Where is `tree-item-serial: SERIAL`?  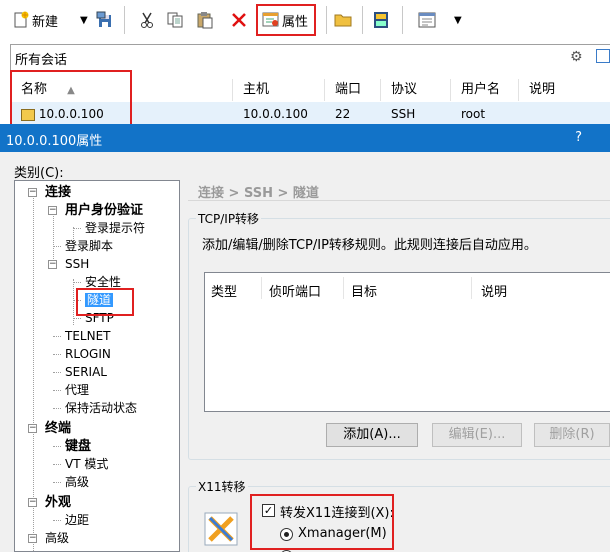 tree-item-serial: SERIAL is located at coordinates (86, 372).